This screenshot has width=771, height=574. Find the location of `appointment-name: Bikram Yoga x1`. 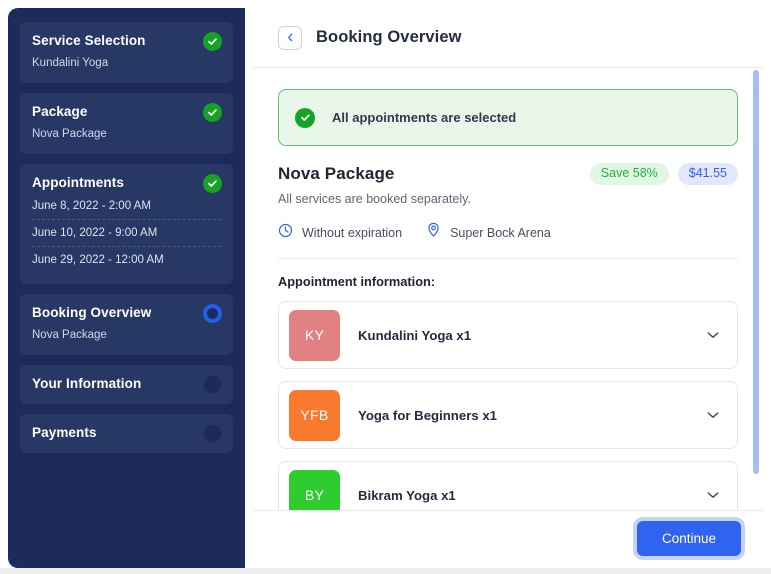

appointment-name: Bikram Yoga x1 is located at coordinates (407, 495).